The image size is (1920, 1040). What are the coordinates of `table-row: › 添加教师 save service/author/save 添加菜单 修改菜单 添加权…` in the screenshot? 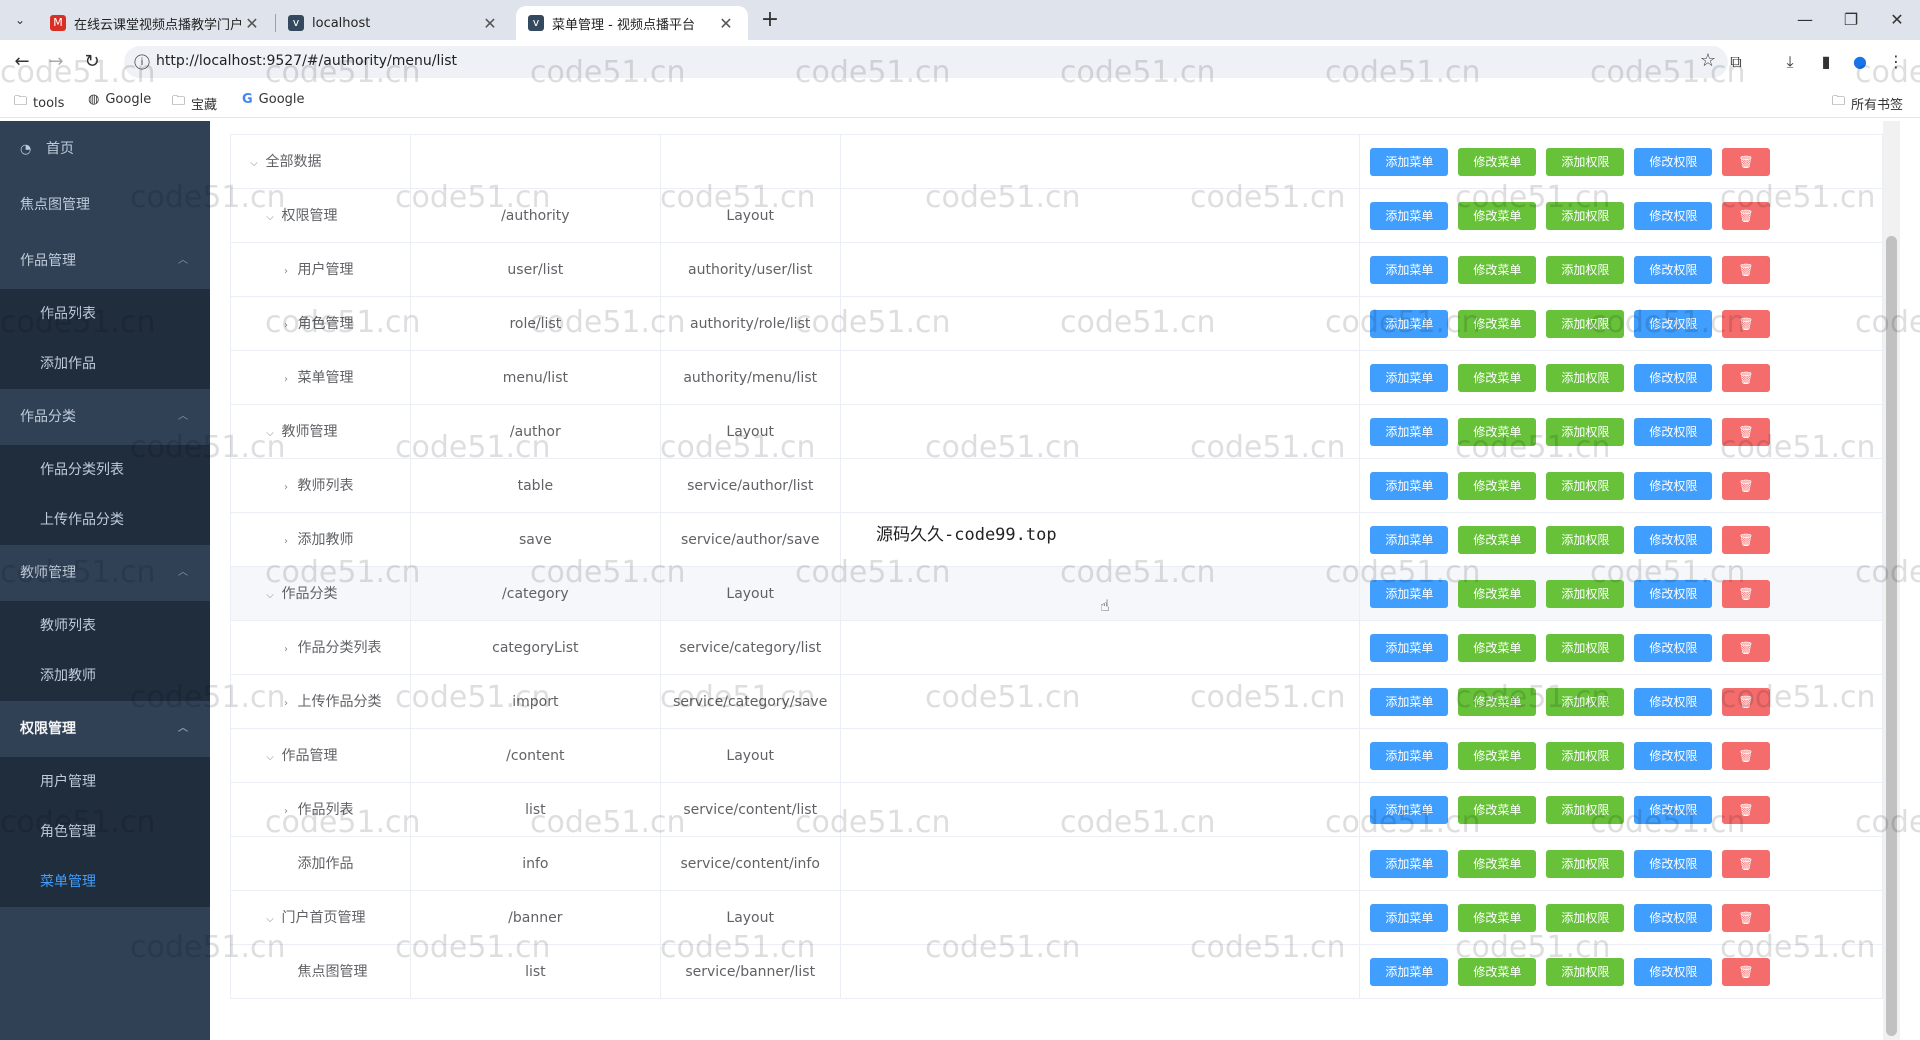 It's located at (1057, 540).